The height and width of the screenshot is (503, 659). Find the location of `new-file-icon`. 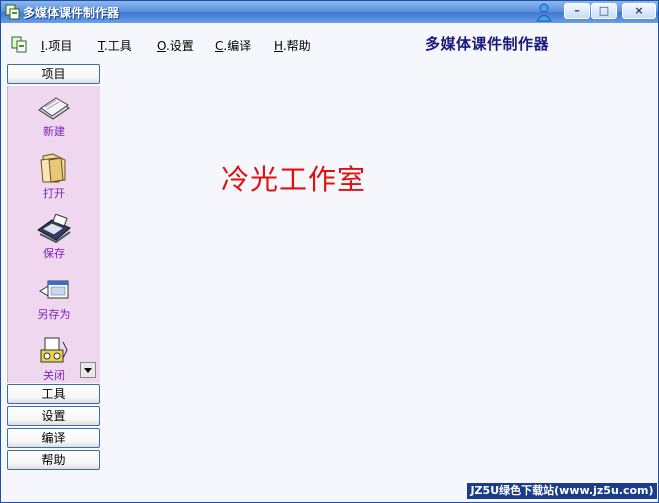

new-file-icon is located at coordinates (54, 108).